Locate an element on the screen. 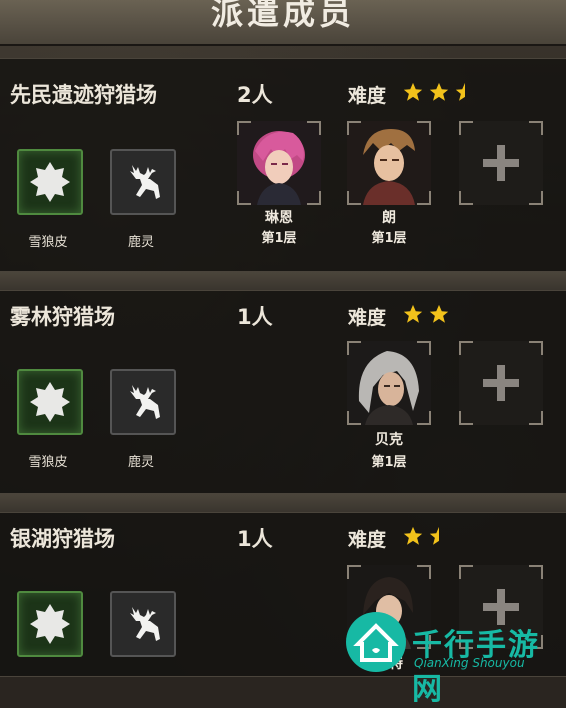 Image resolution: width=566 pixels, height=708 pixels. house-logo-icon is located at coordinates (376, 642).